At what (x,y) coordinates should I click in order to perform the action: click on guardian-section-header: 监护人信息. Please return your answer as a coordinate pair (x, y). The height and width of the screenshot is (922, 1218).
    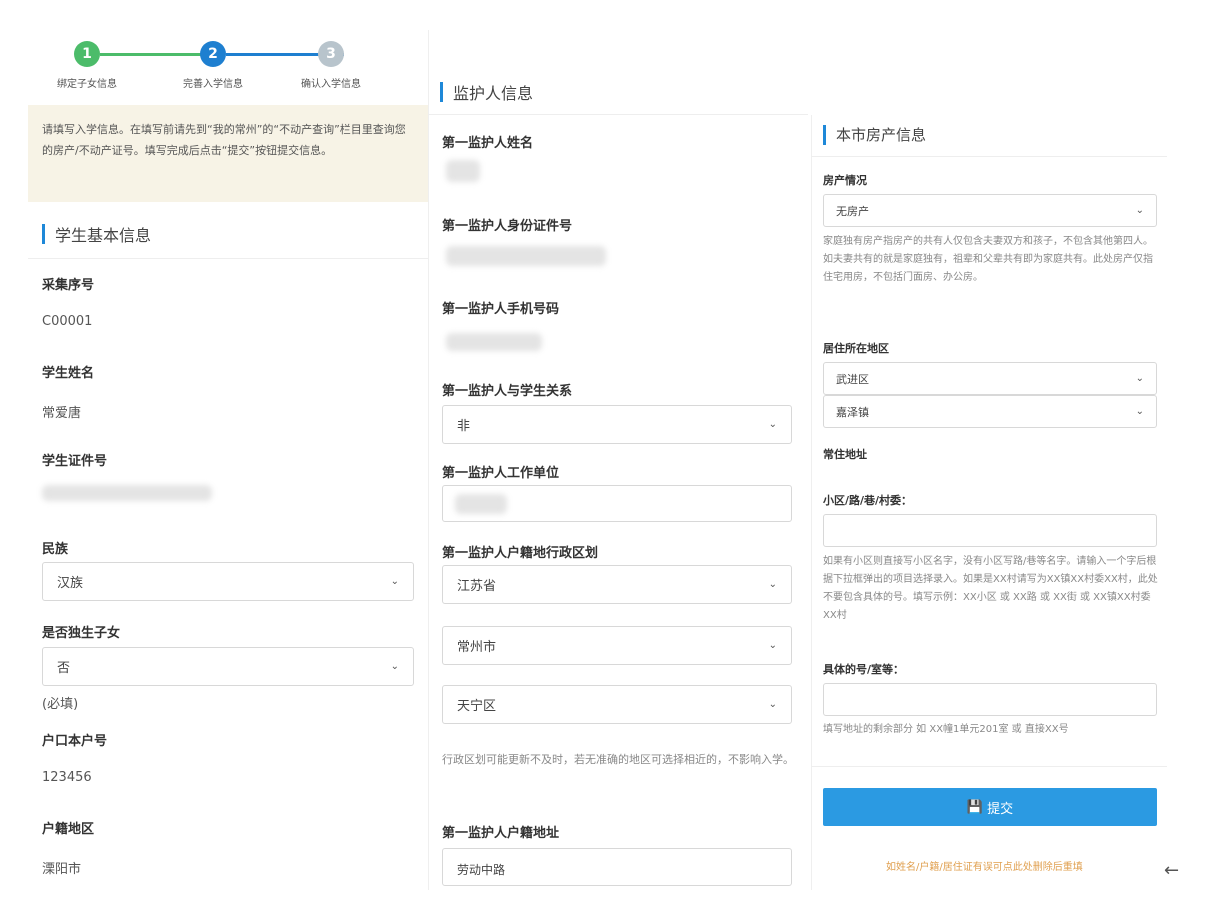
    Looking at the image, I should click on (486, 92).